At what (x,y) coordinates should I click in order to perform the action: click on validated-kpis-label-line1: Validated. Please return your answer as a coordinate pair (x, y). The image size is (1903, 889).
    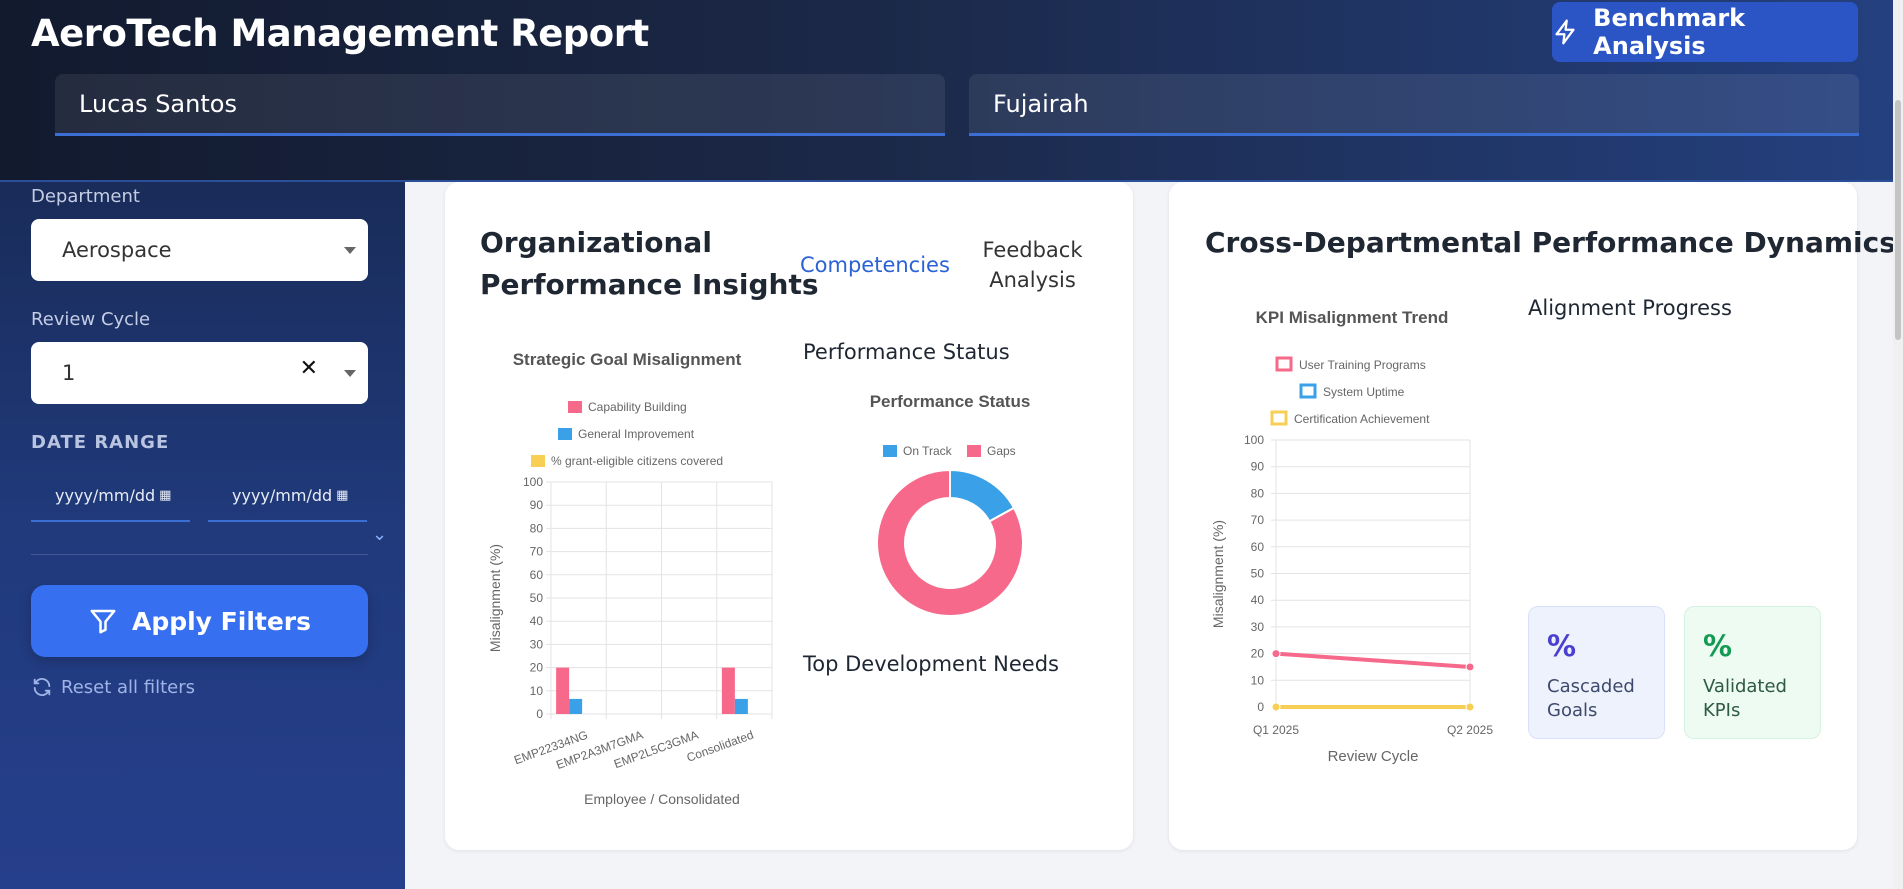
    Looking at the image, I should click on (1745, 686).